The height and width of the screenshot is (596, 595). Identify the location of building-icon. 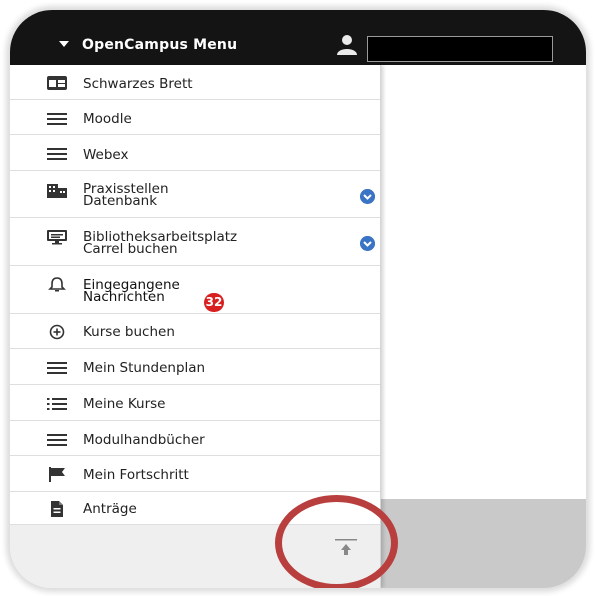
(57, 191).